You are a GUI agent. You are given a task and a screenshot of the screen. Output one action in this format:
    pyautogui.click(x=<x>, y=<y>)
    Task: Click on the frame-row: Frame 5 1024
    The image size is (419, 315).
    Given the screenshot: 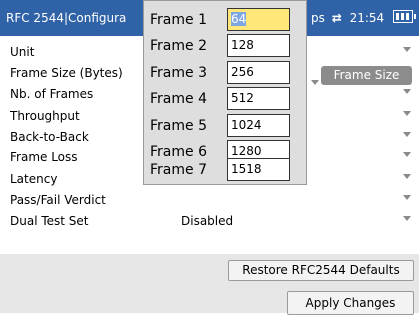 What is the action you would take?
    pyautogui.click(x=226, y=126)
    